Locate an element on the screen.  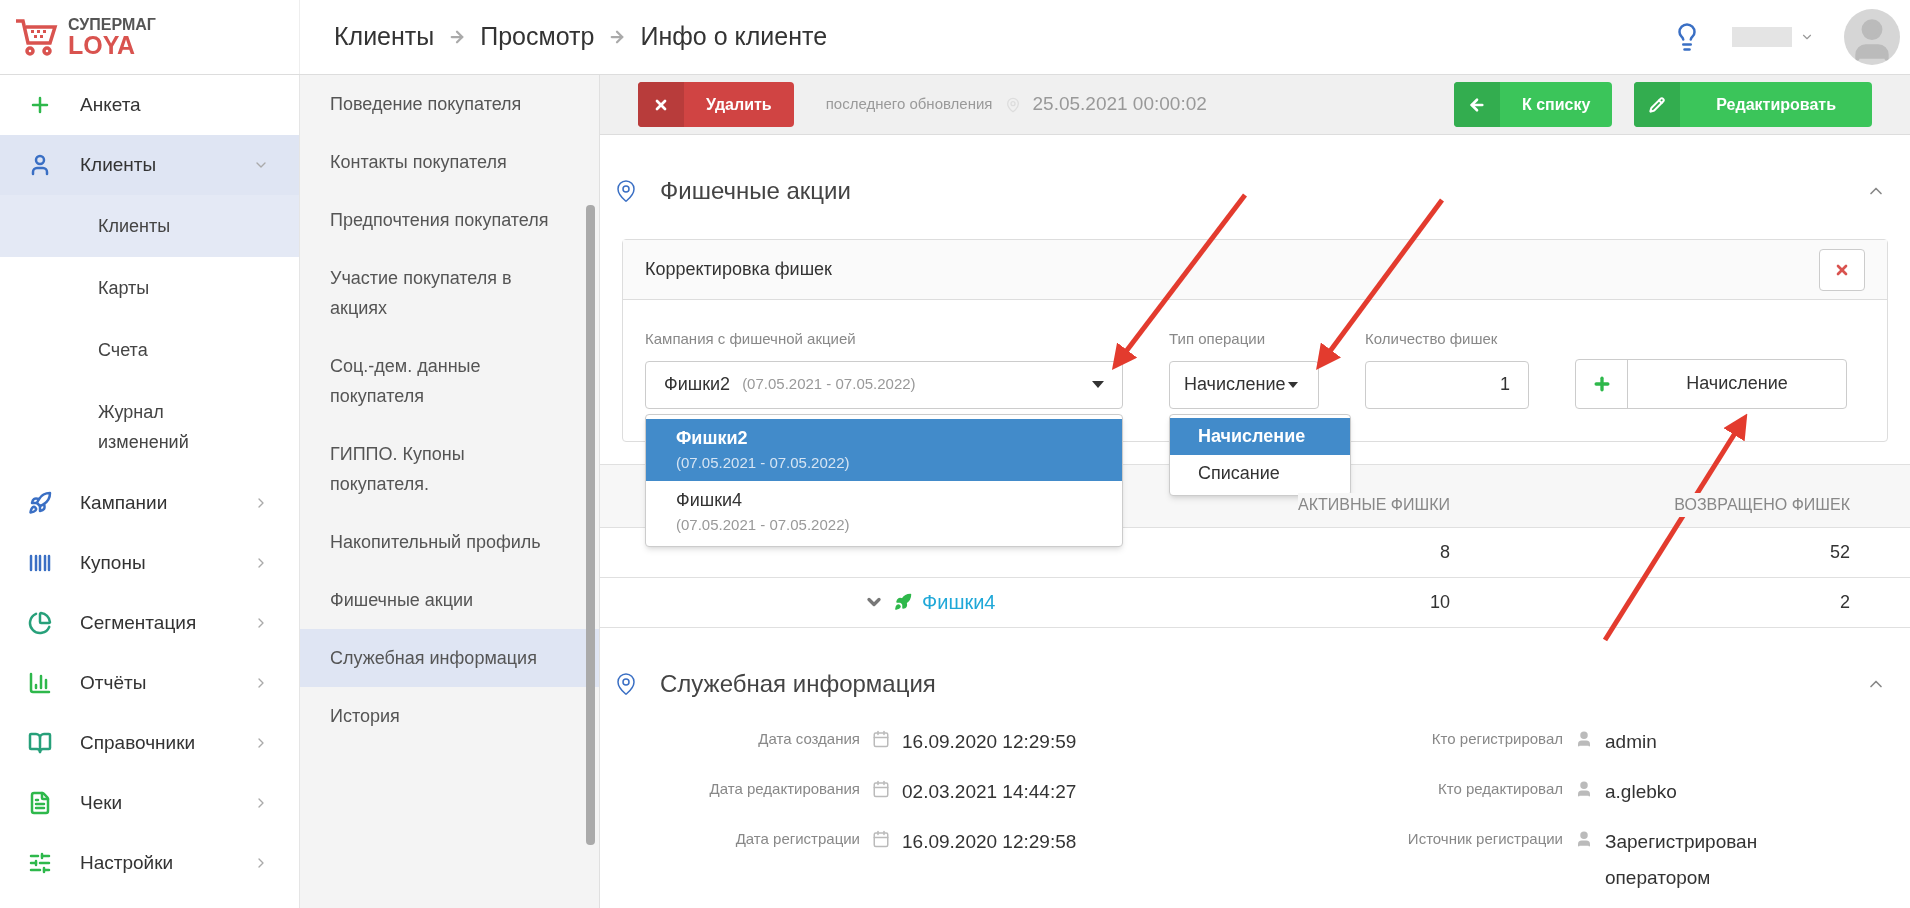
table-cell-text: 8 is located at coordinates (1444, 552).